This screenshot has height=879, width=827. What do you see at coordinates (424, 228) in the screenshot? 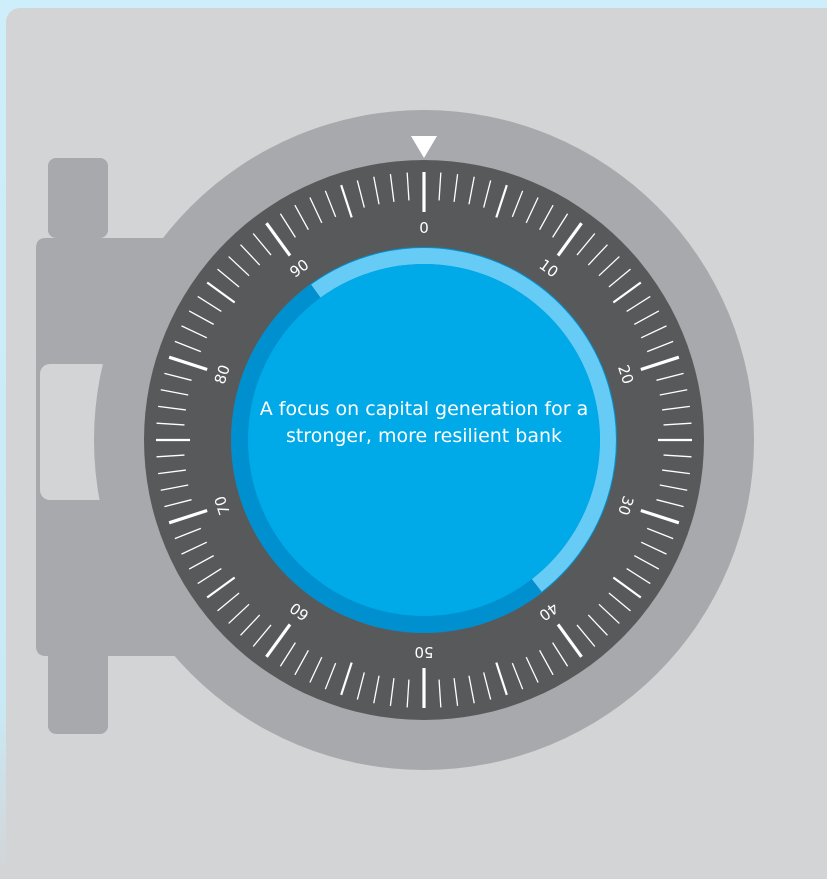
I see `dial-label: 0` at bounding box center [424, 228].